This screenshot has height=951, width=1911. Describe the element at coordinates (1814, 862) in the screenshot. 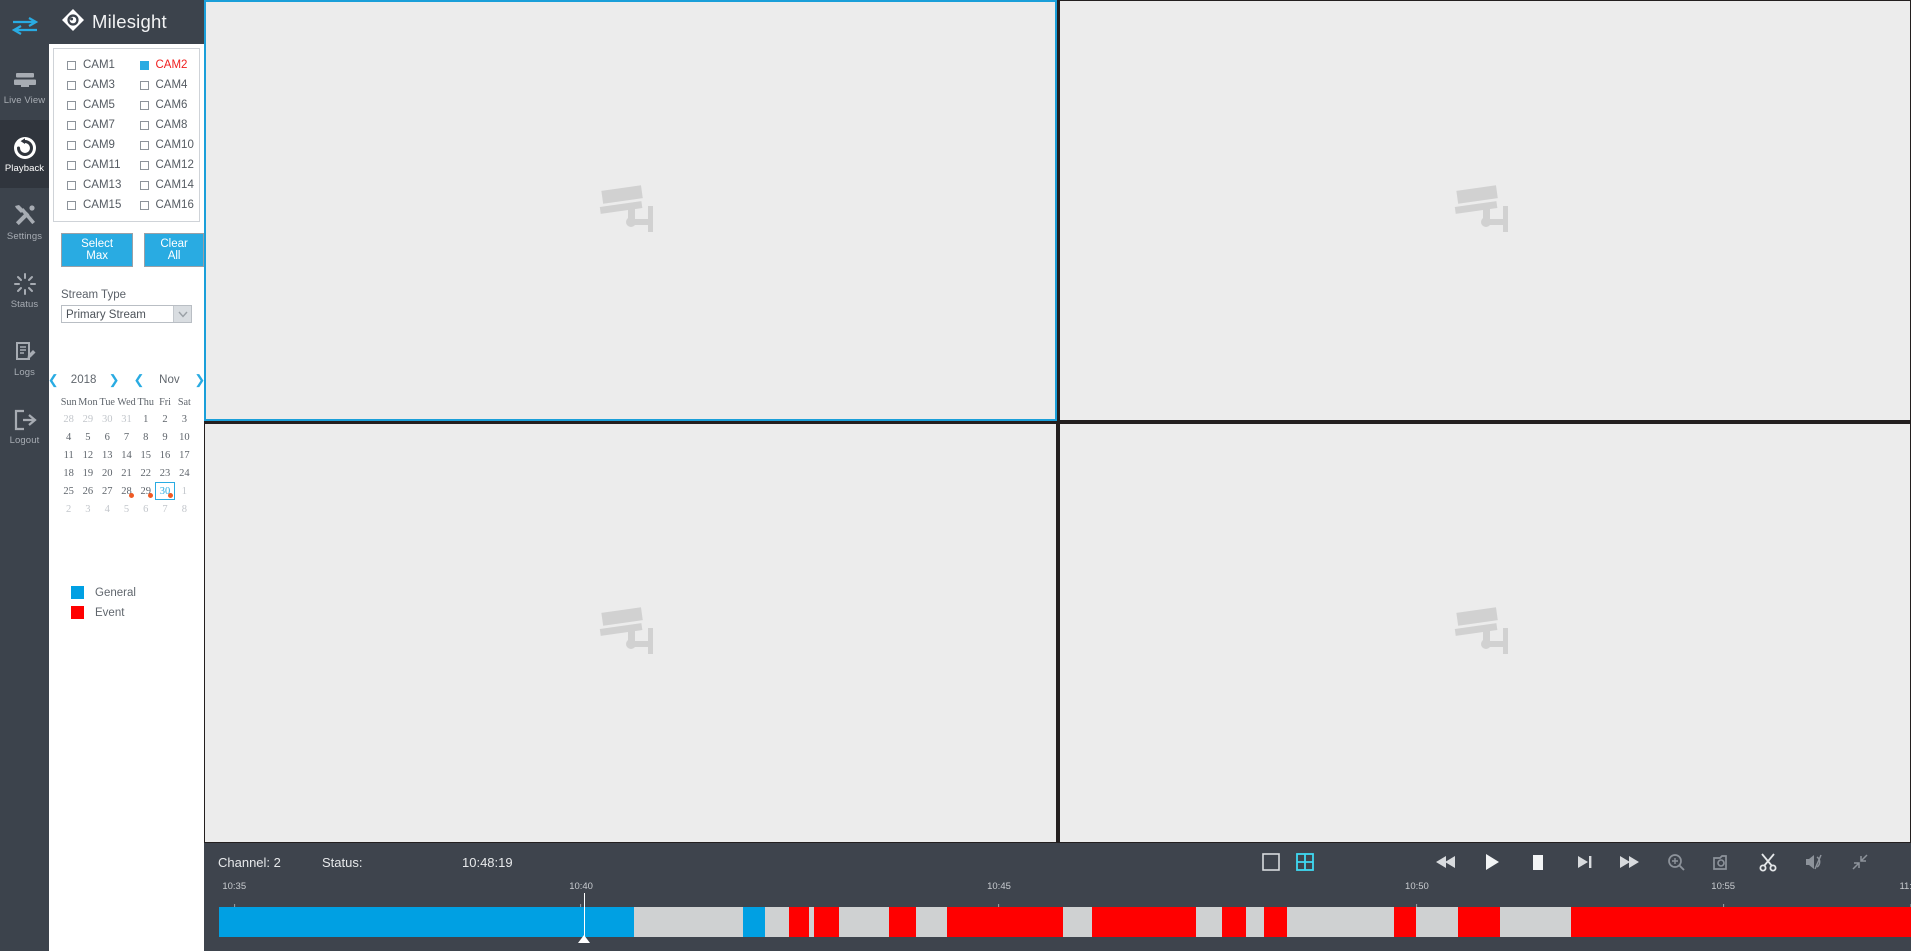

I see `mute-button` at that location.